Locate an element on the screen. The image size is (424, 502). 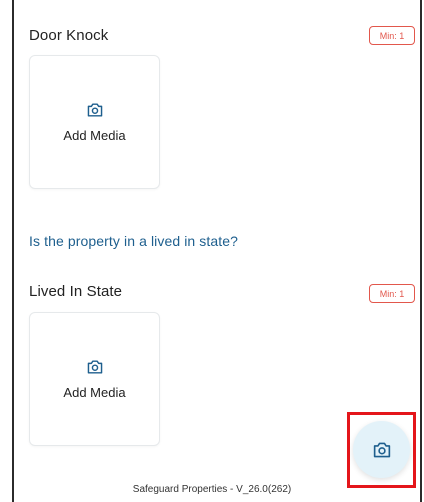
section-title-door-knock: Door Knock is located at coordinates (69, 35).